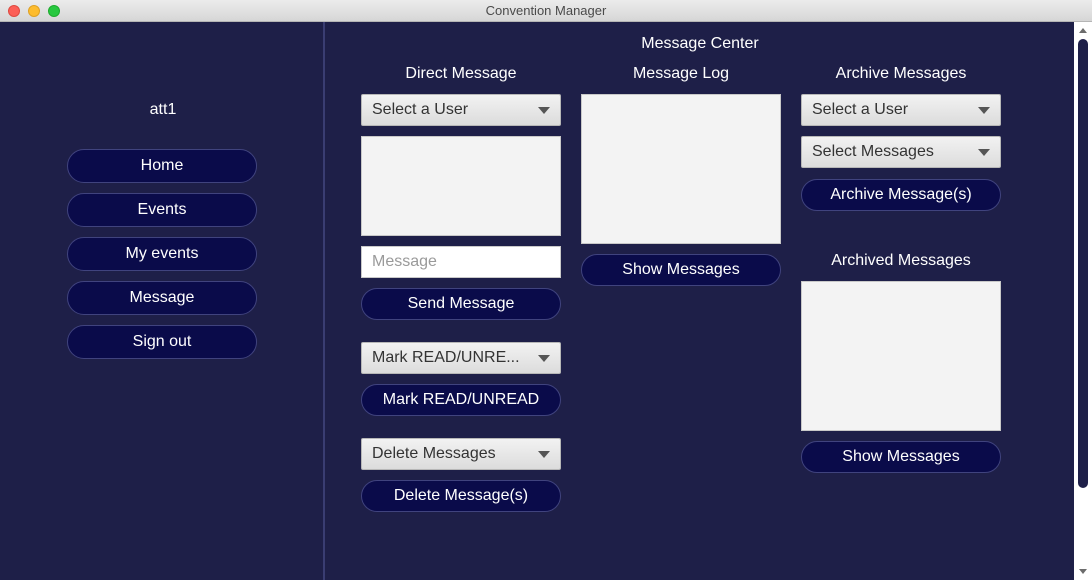 This screenshot has height=580, width=1092. I want to click on archive-messages-select-value: Select Messages, so click(873, 151).